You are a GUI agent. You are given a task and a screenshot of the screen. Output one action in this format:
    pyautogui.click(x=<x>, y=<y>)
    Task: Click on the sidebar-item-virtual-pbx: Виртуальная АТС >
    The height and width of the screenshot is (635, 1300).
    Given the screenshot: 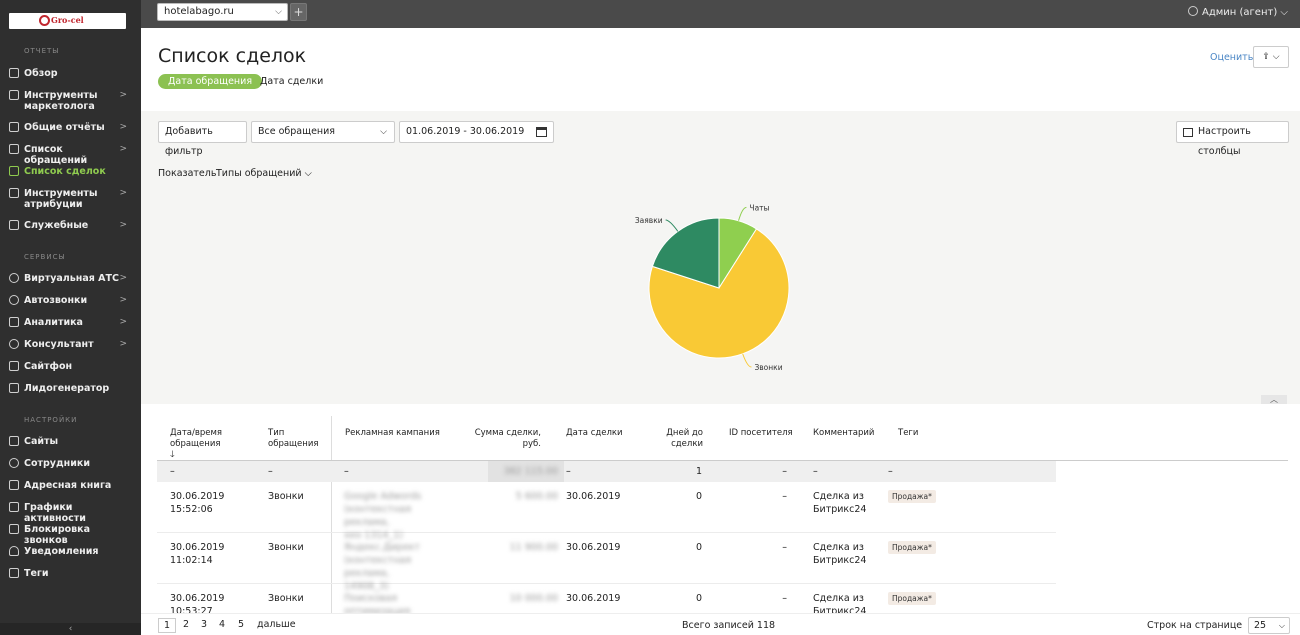 What is the action you would take?
    pyautogui.click(x=70, y=279)
    